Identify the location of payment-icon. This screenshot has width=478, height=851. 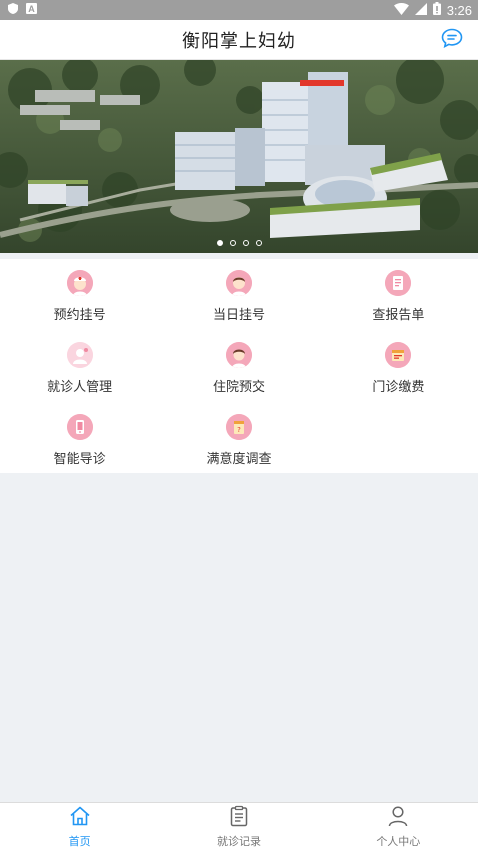
(398, 355).